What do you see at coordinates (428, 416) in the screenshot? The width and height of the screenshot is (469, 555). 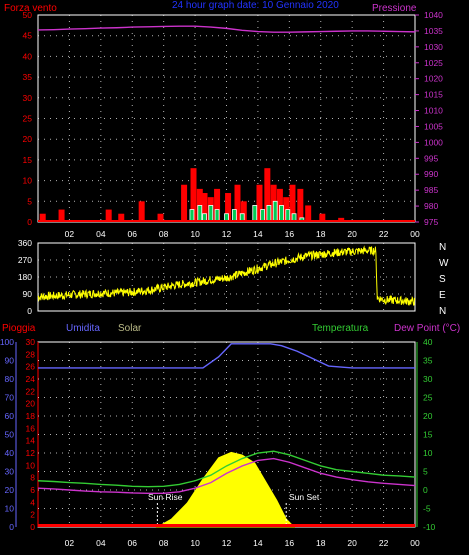 I see `temperature-tick-label: 20` at bounding box center [428, 416].